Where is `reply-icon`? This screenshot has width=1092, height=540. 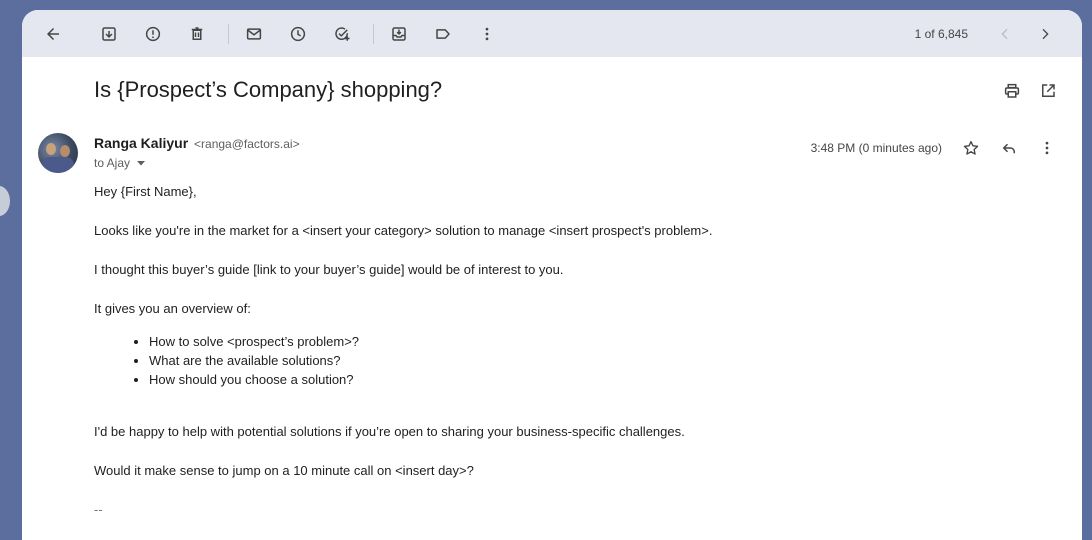 reply-icon is located at coordinates (1008, 148).